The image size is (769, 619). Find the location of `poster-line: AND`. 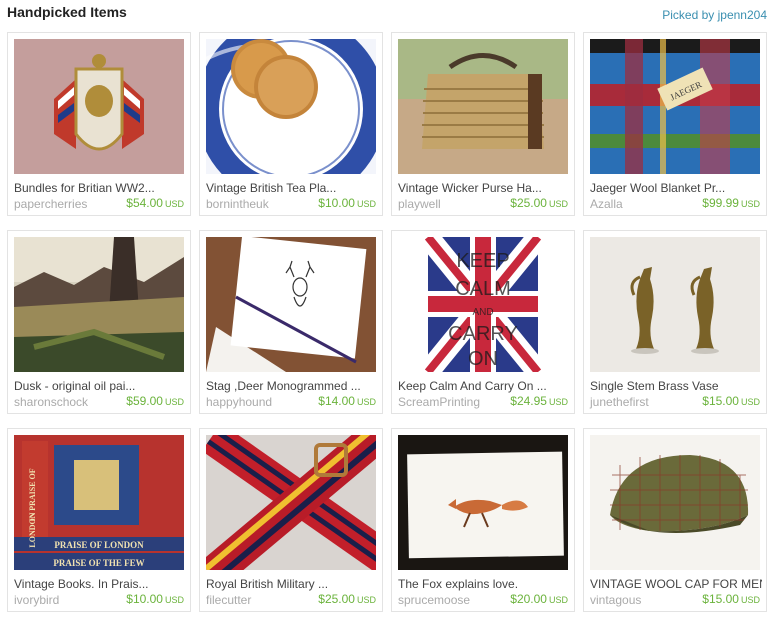

poster-line: AND is located at coordinates (482, 312).